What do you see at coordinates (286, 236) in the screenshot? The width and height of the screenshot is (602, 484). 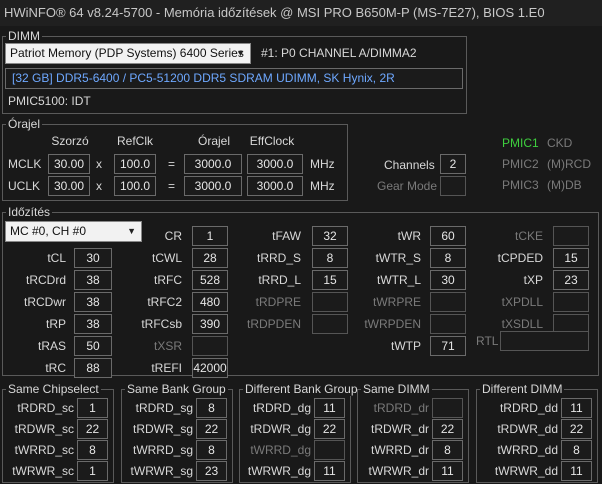 I see `timing-col3-label: tFAW` at bounding box center [286, 236].